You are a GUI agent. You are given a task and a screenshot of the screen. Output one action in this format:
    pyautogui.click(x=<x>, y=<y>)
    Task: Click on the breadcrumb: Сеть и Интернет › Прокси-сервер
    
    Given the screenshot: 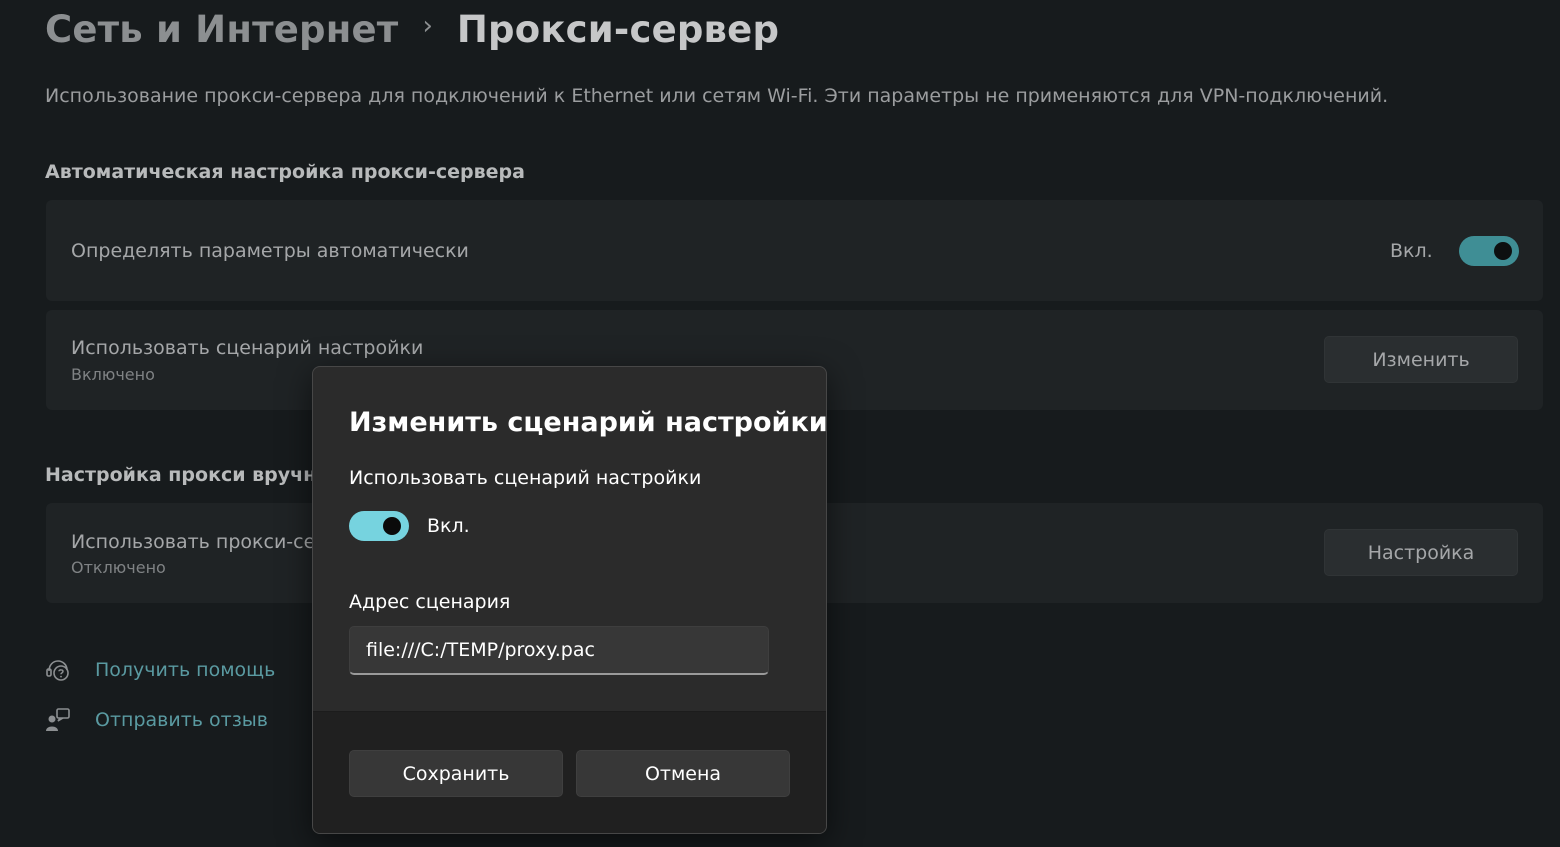 What is the action you would take?
    pyautogui.click(x=412, y=29)
    